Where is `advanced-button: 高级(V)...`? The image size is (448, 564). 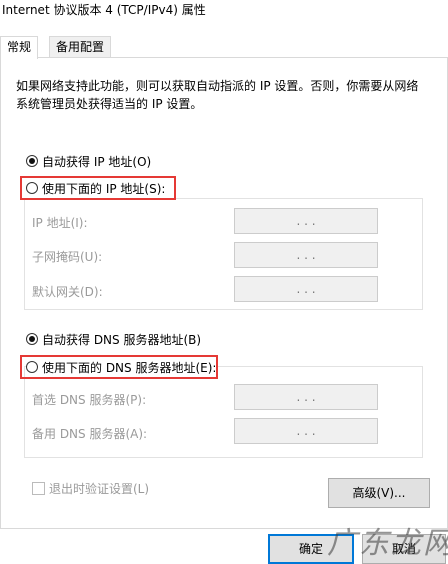
advanced-button: 高级(V)... is located at coordinates (379, 493).